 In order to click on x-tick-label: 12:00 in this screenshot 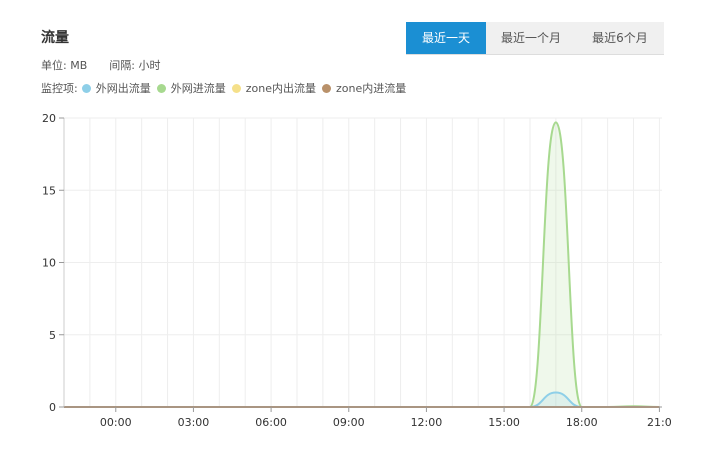, I will do `click(427, 422)`.